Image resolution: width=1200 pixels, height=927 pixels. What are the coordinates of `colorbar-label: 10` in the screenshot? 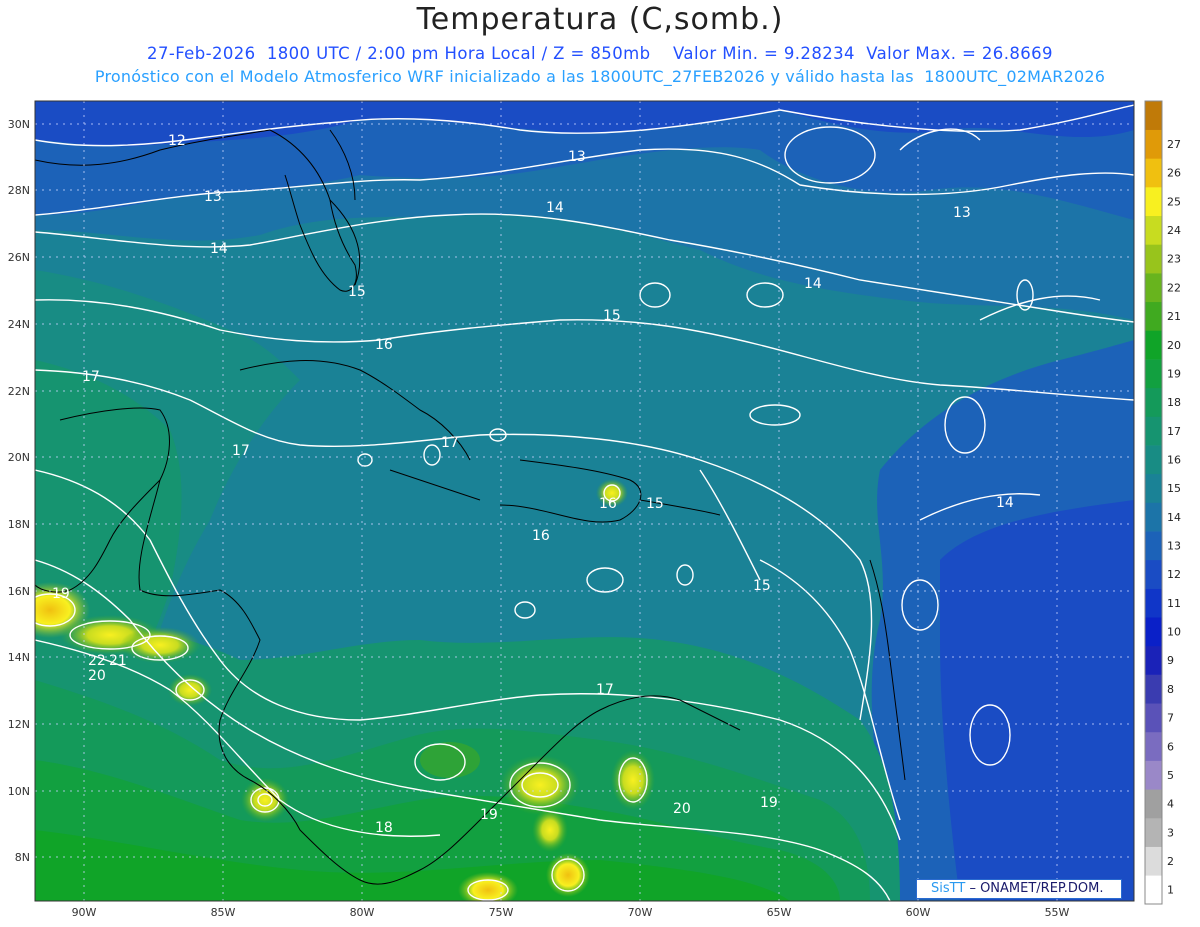 It's located at (1174, 632).